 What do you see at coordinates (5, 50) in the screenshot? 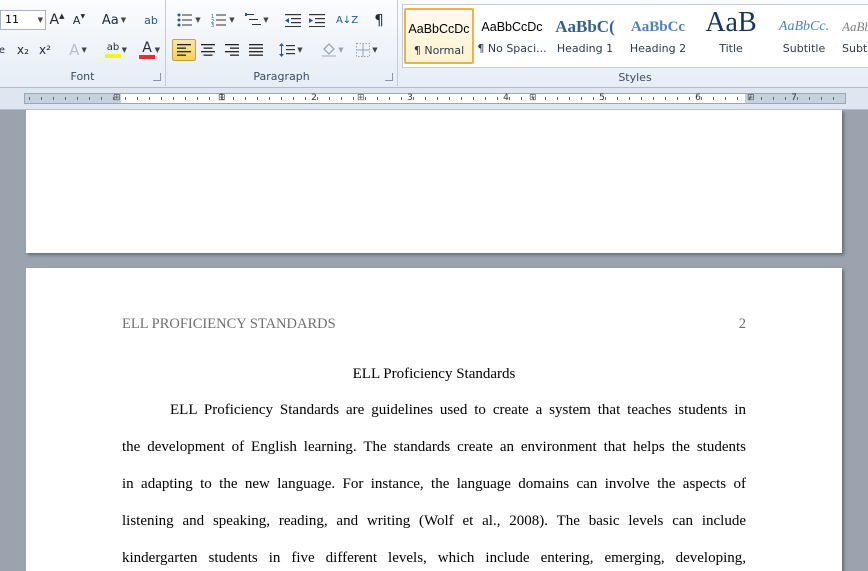
I see `strikethrough-button: e` at bounding box center [5, 50].